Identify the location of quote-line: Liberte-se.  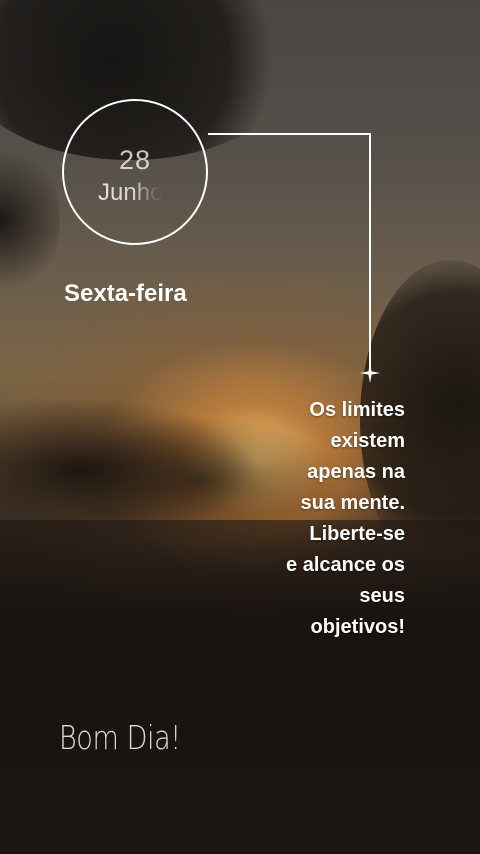
(357, 534).